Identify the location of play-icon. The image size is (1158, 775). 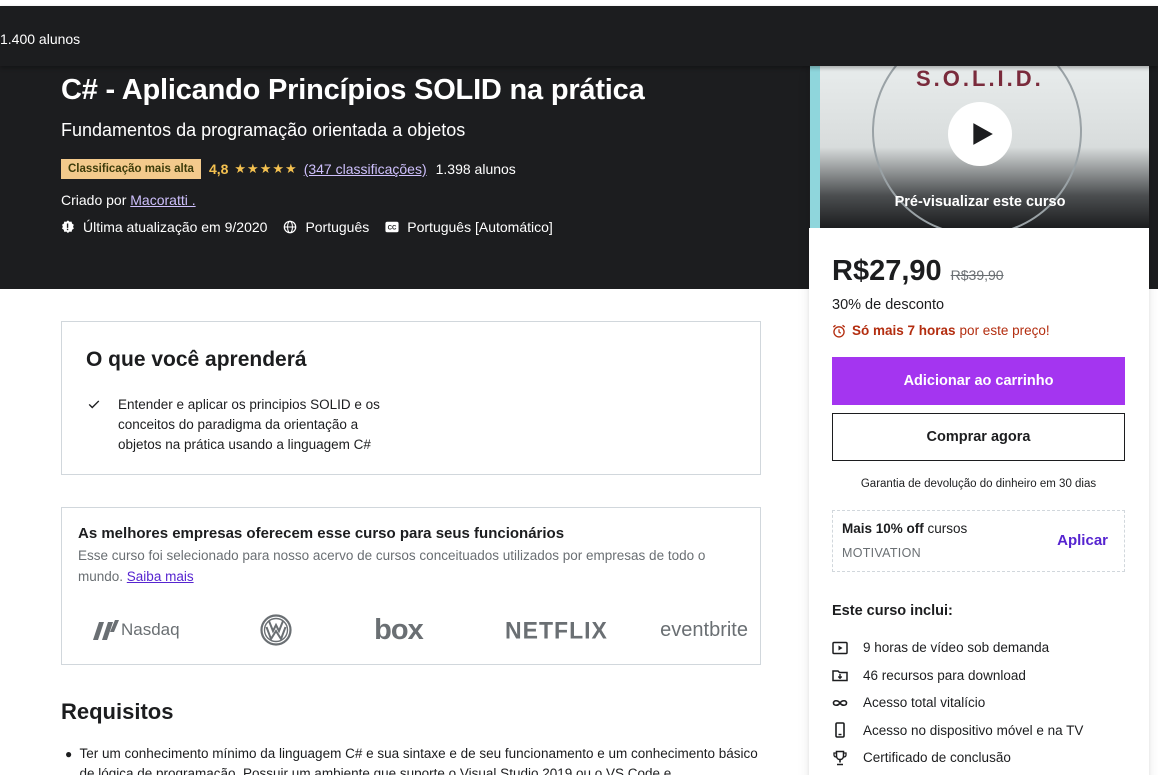
(983, 134).